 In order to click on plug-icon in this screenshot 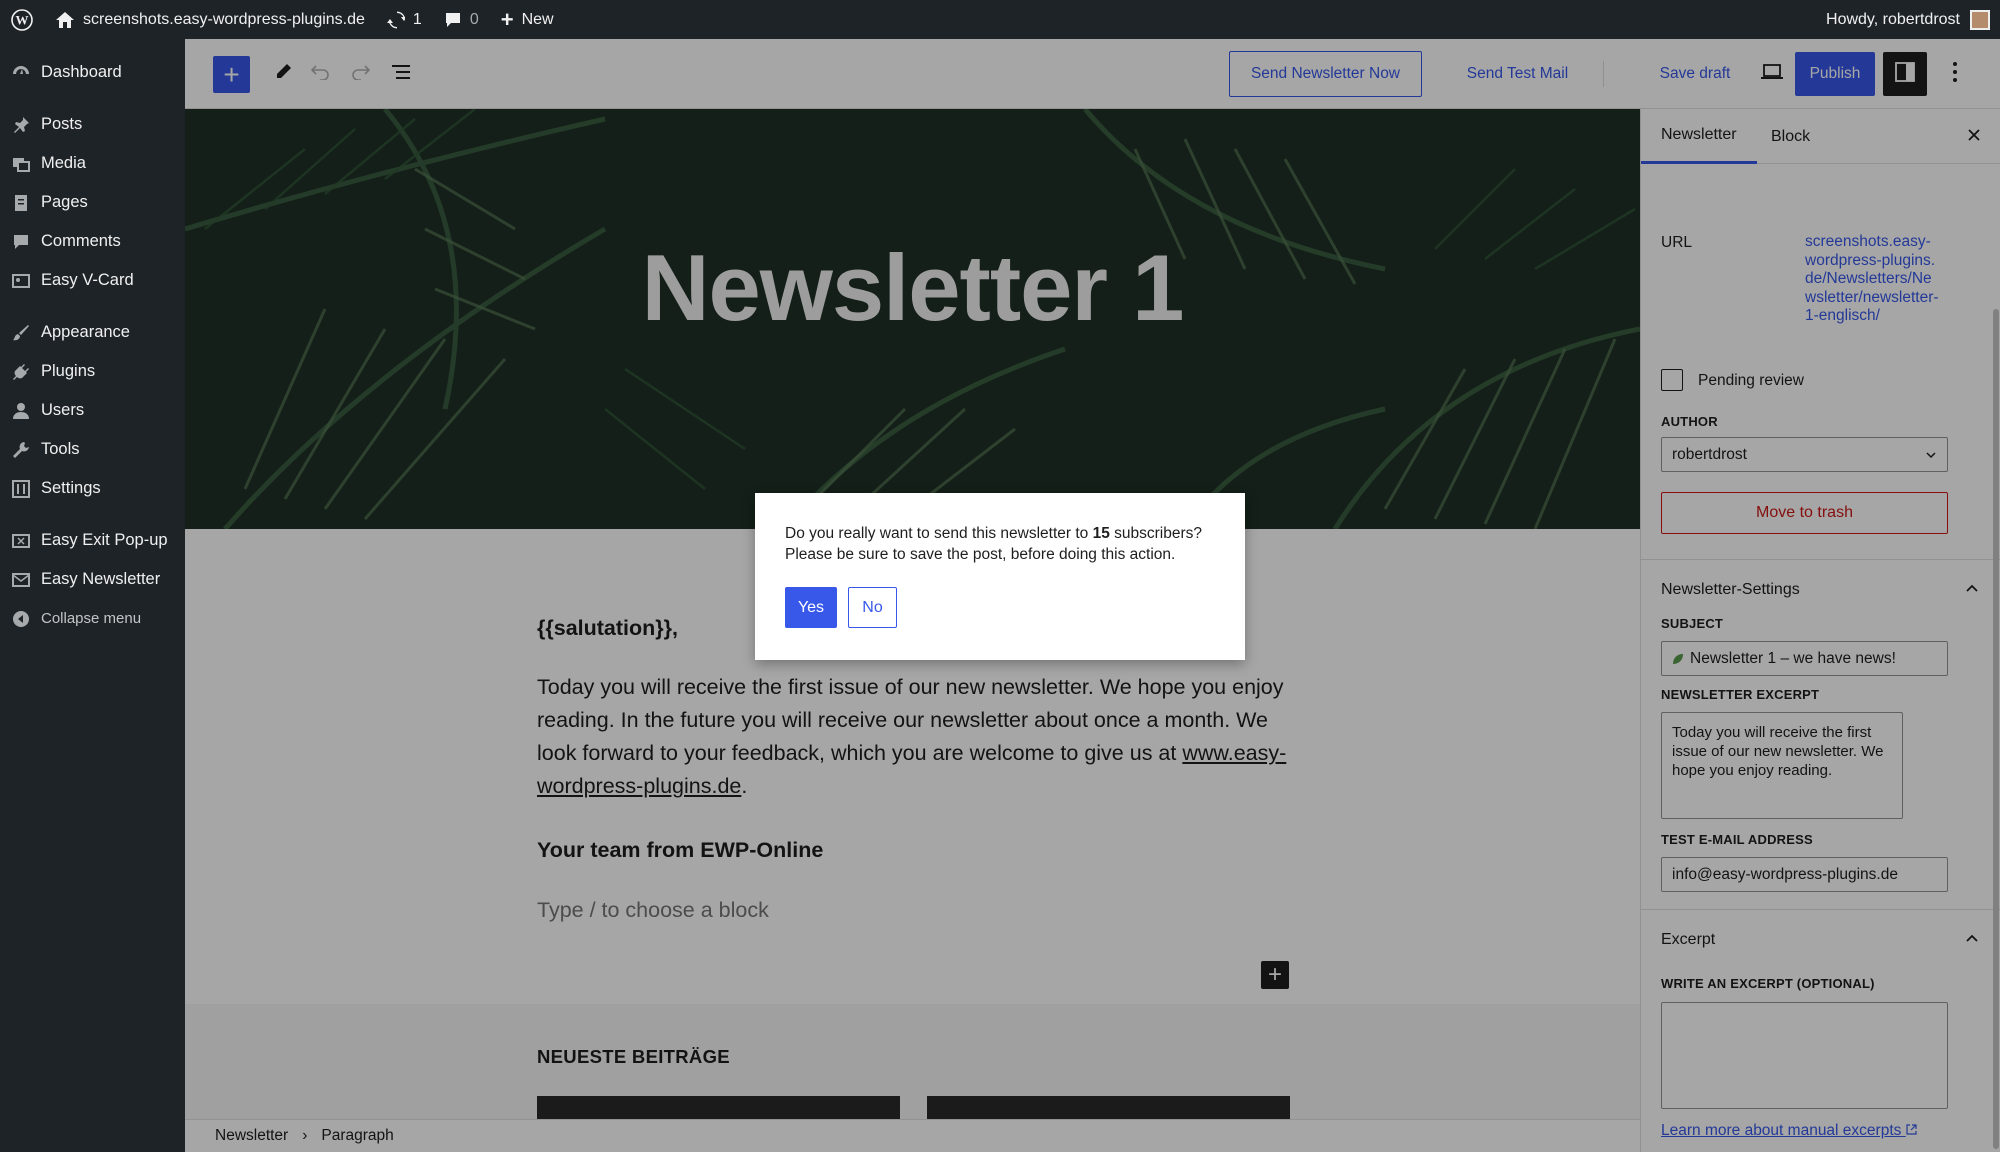, I will do `click(21, 372)`.